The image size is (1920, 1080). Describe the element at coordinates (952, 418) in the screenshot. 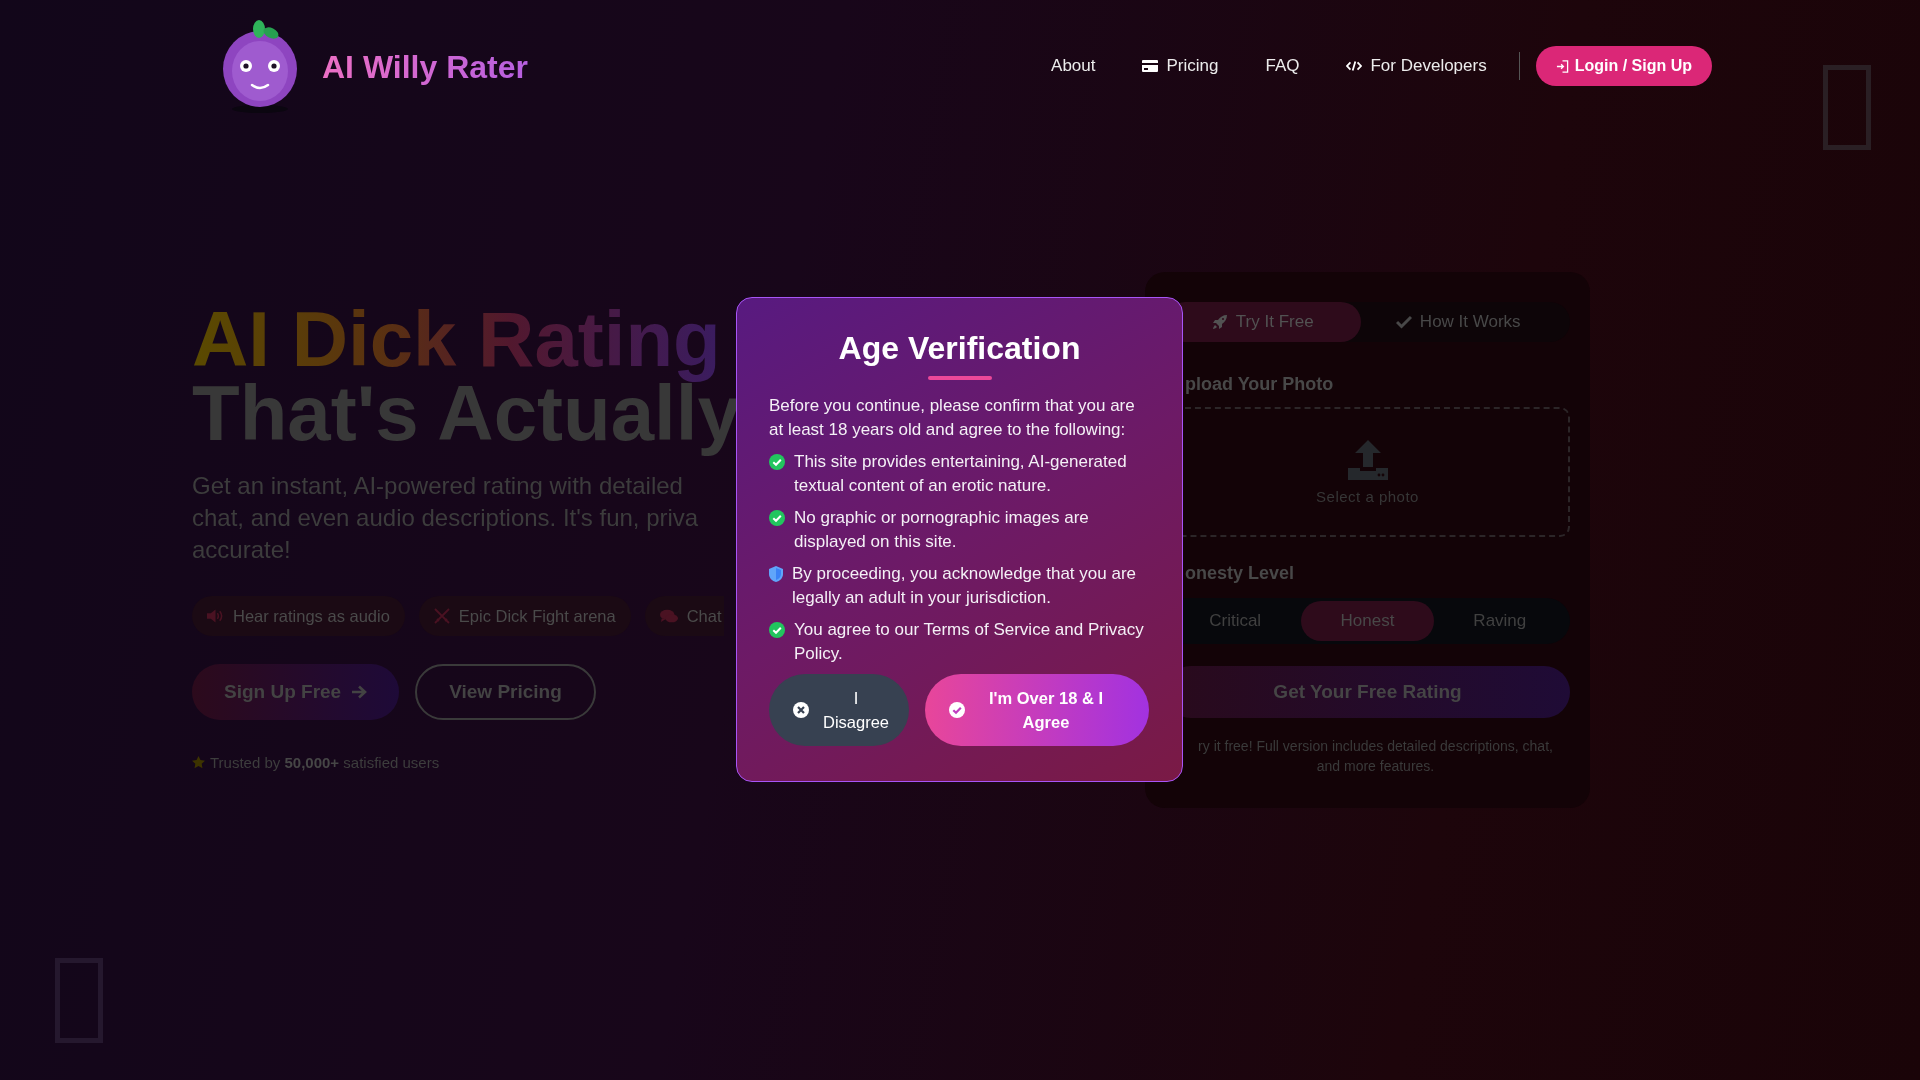

I see `intro-text: Before you continue, please confirm that you are at least 18 years old and agree to the following:` at that location.